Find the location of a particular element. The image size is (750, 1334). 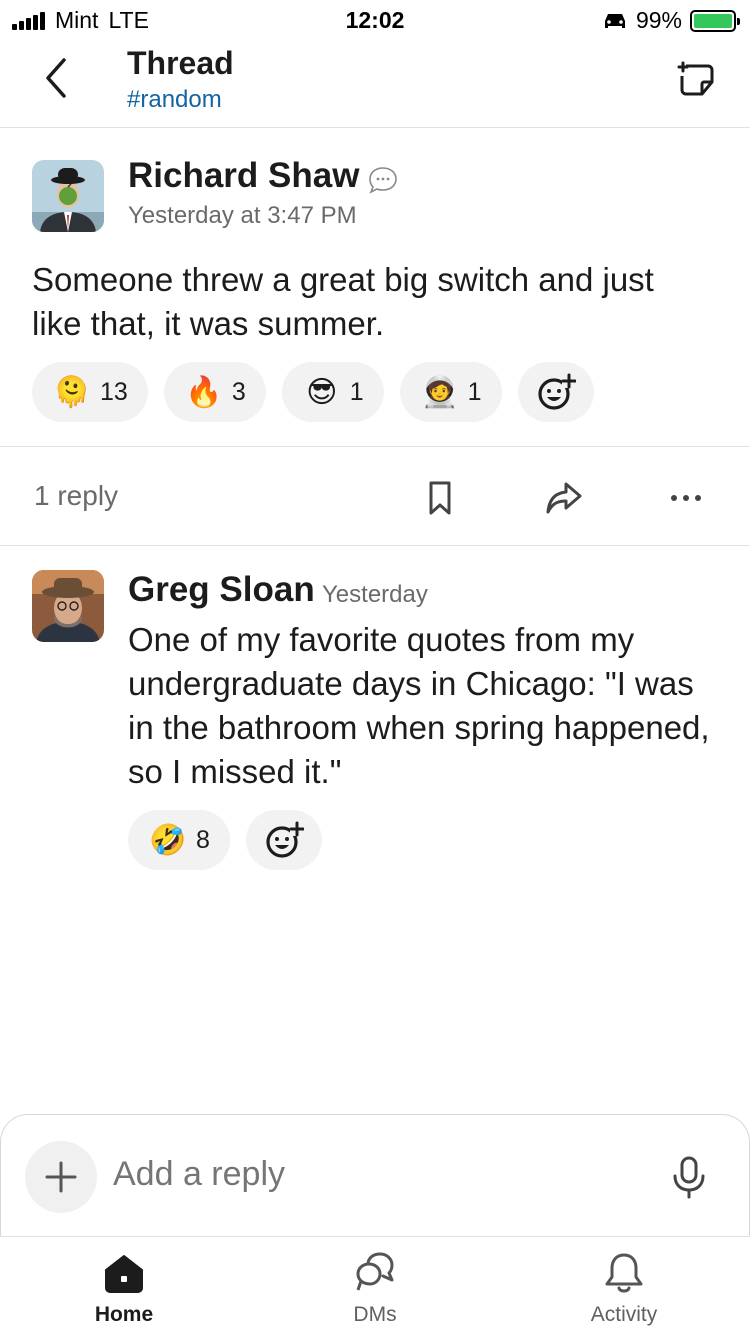

plus-icon is located at coordinates (61, 1177).